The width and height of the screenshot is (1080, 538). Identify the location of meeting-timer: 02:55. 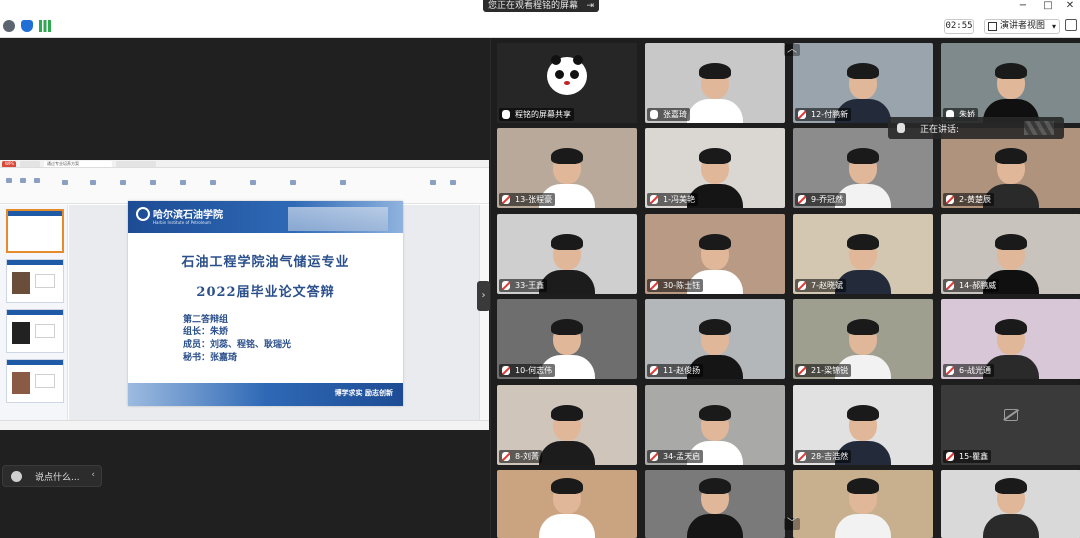
(959, 26).